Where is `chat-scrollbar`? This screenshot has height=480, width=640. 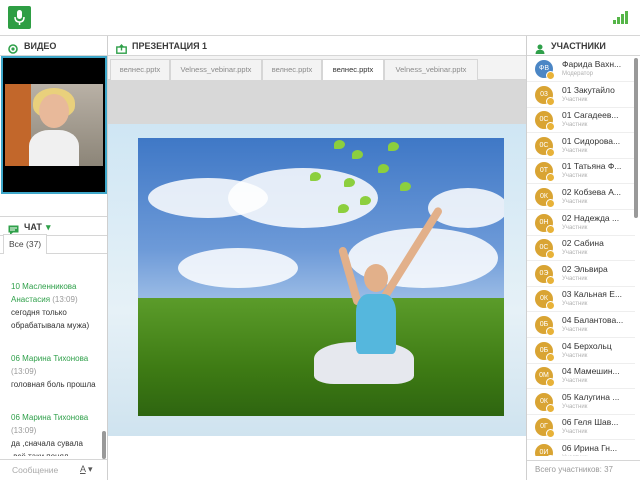
chat-scrollbar is located at coordinates (104, 445).